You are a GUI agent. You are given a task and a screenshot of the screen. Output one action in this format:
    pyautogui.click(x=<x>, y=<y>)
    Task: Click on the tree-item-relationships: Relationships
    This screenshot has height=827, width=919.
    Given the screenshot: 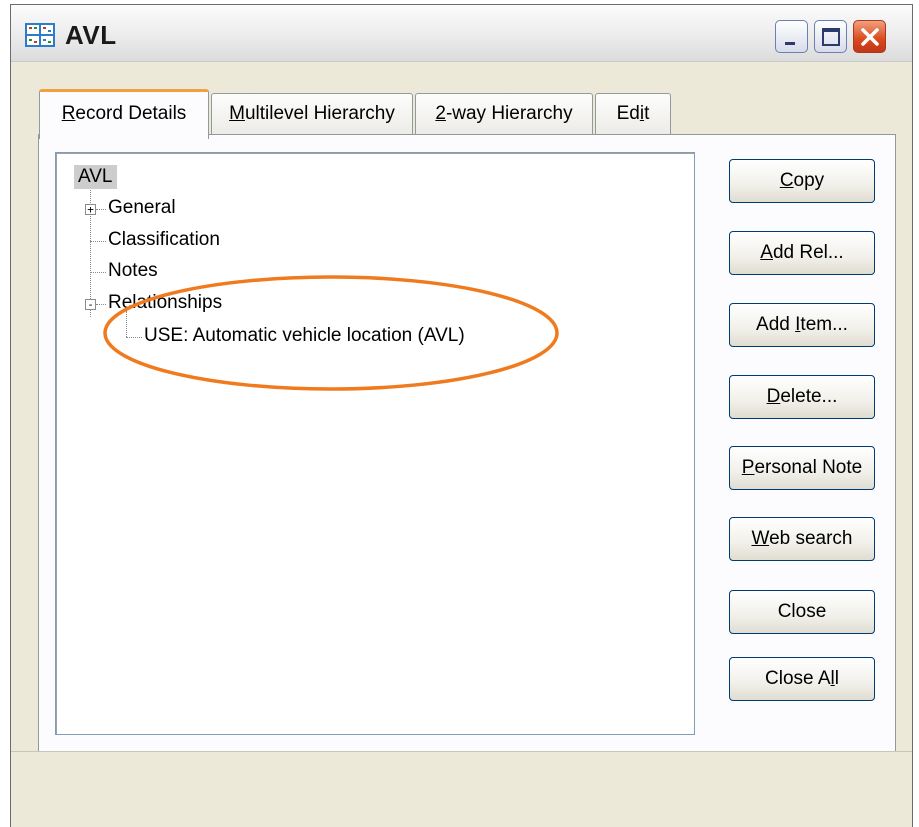 What is the action you would take?
    pyautogui.click(x=165, y=303)
    